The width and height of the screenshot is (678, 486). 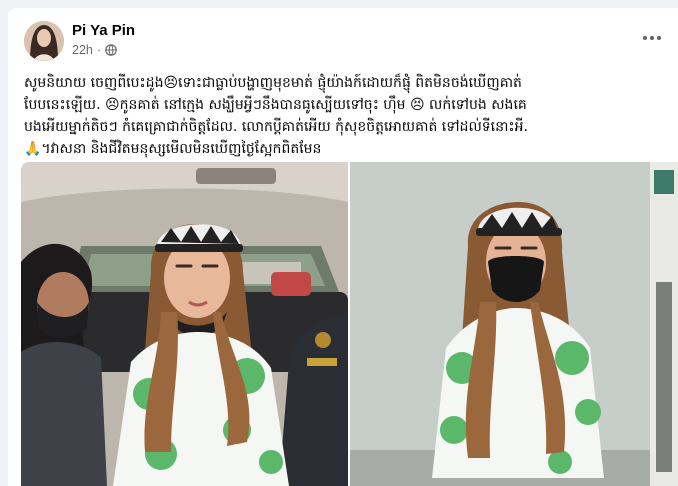 I want to click on post-header: Pi Ya Pin 22h ·, so click(x=343, y=38).